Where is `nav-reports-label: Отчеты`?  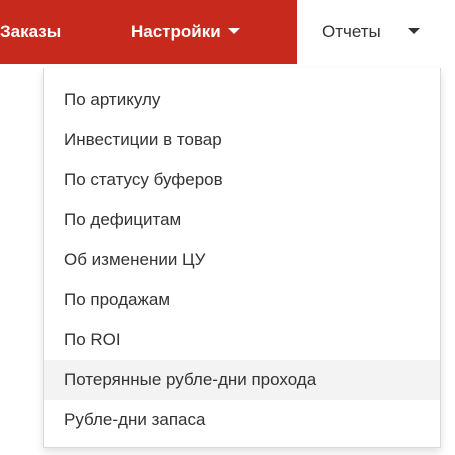
nav-reports-label: Отчеты is located at coordinates (351, 31).